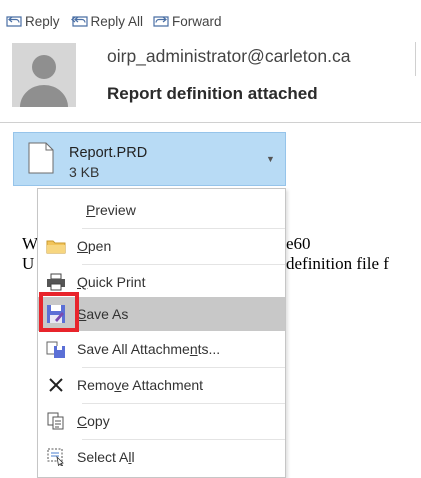 This screenshot has height=478, width=421. I want to click on person-icon, so click(44, 81).